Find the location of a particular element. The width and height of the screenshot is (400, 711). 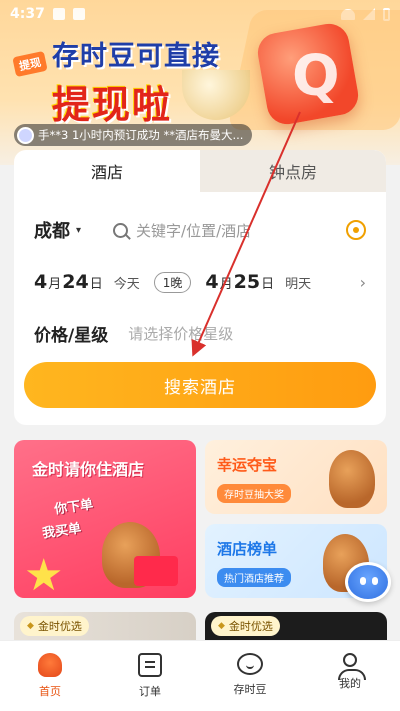

bean-icon is located at coordinates (250, 664).